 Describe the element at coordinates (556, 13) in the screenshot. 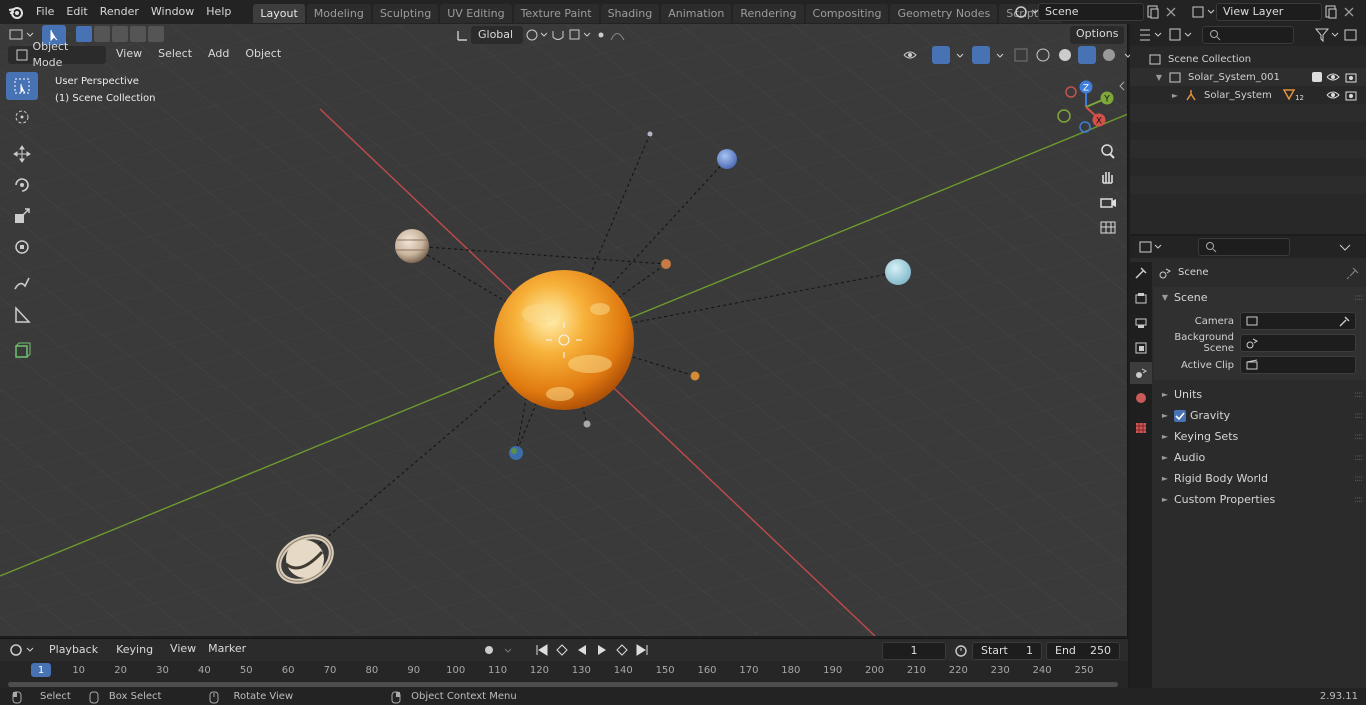

I see `tab-texture-paint: Texture Paint` at that location.